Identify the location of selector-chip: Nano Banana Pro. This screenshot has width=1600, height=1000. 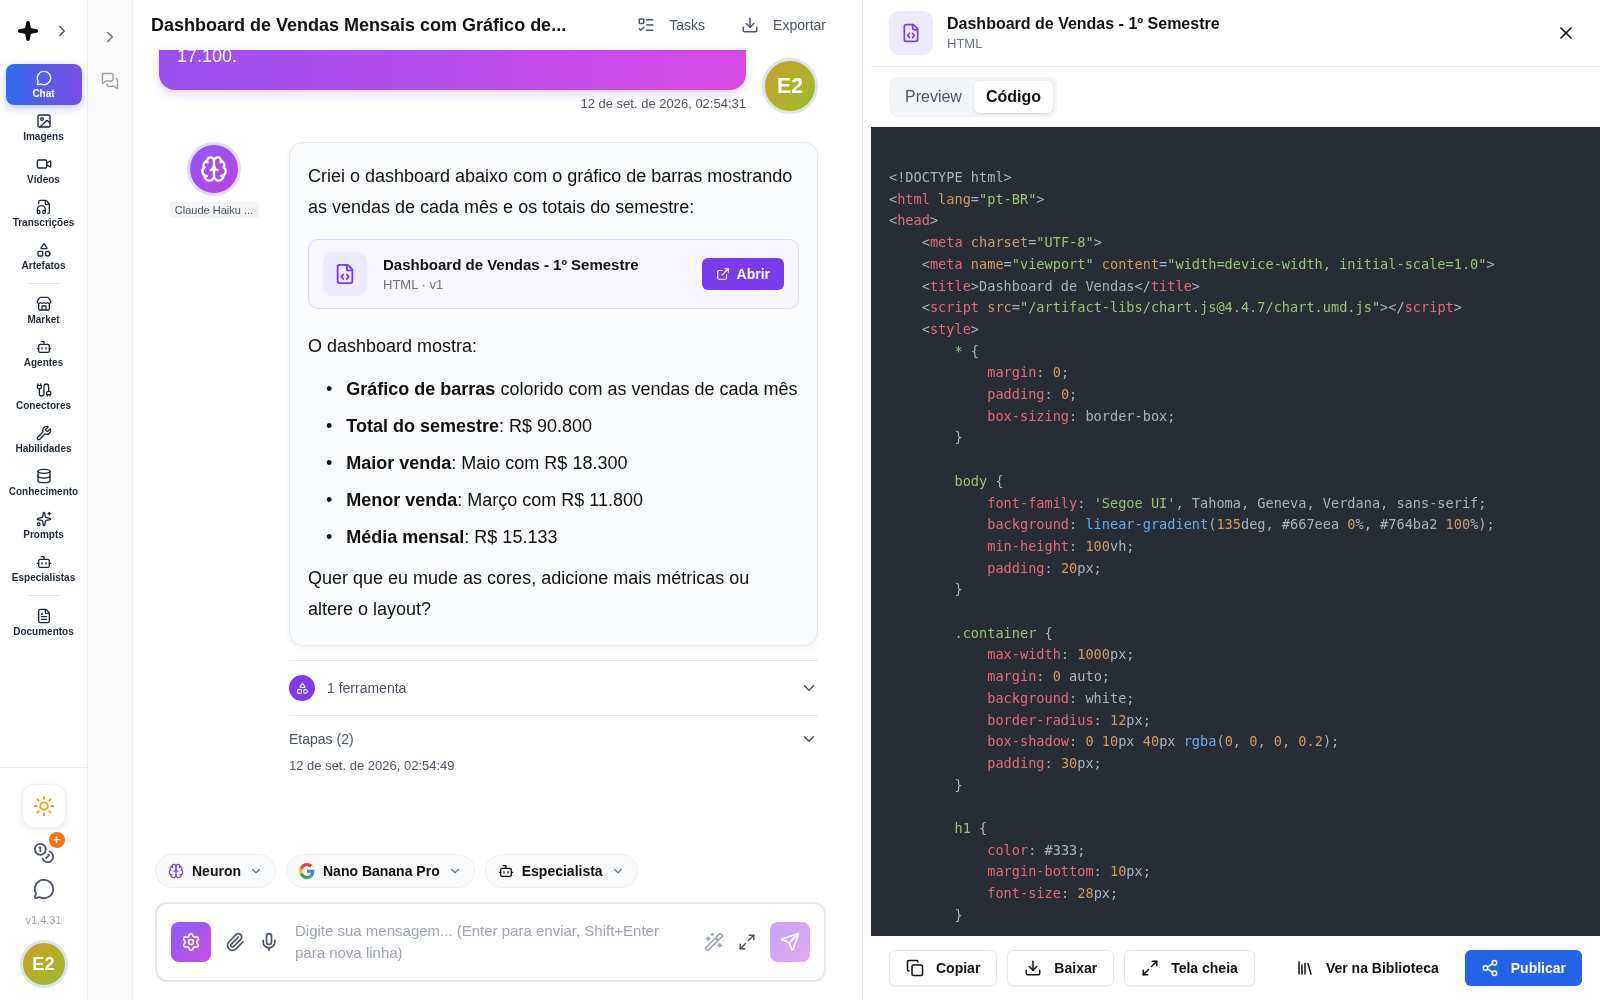
(380, 871).